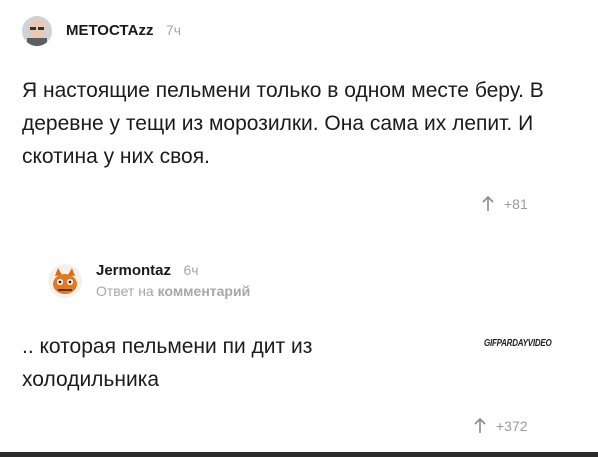 This screenshot has width=598, height=457. I want to click on comment-time: 6ч, so click(191, 270).